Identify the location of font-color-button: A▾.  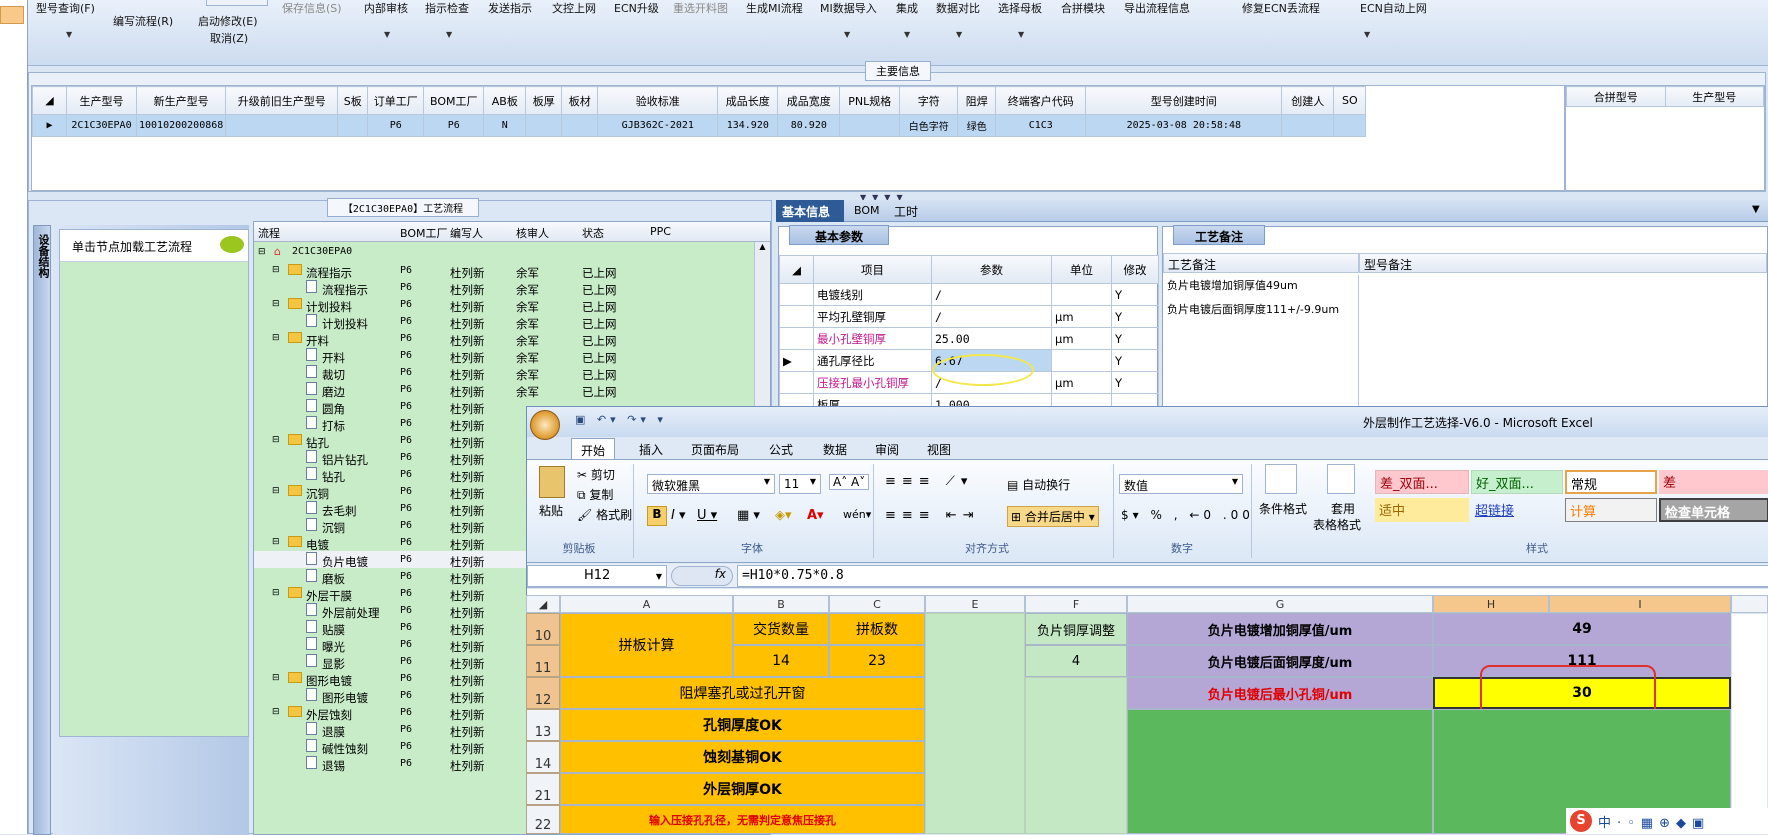
(815, 515).